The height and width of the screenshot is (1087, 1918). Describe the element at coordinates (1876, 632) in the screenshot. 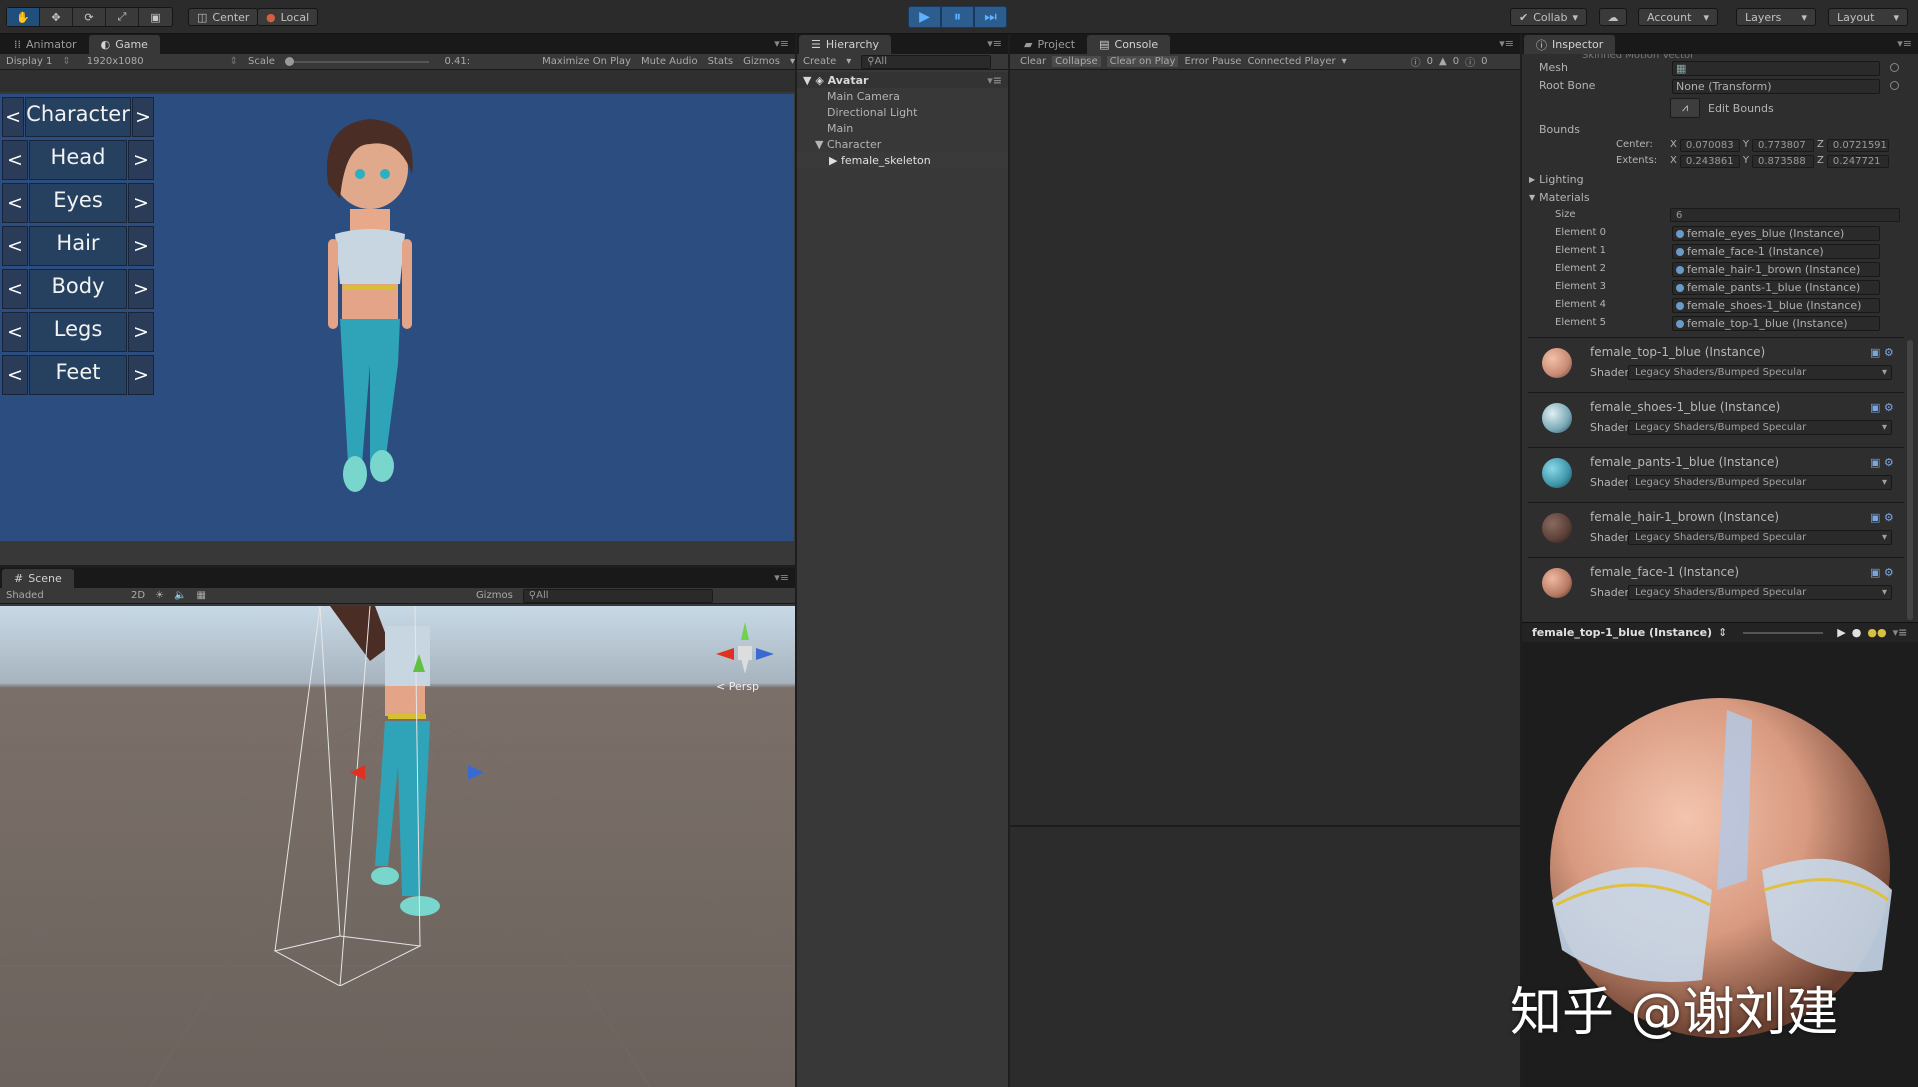

I see `preview-light-icon: ●●` at that location.